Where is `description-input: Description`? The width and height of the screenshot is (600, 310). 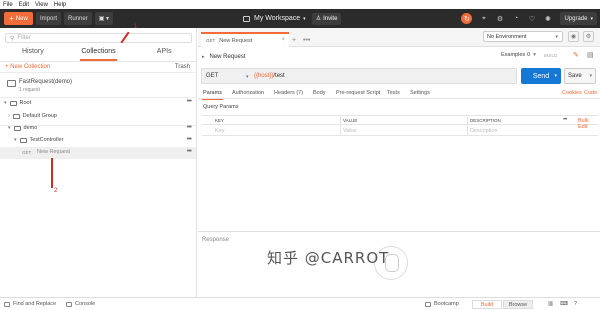 description-input: Description is located at coordinates (484, 131).